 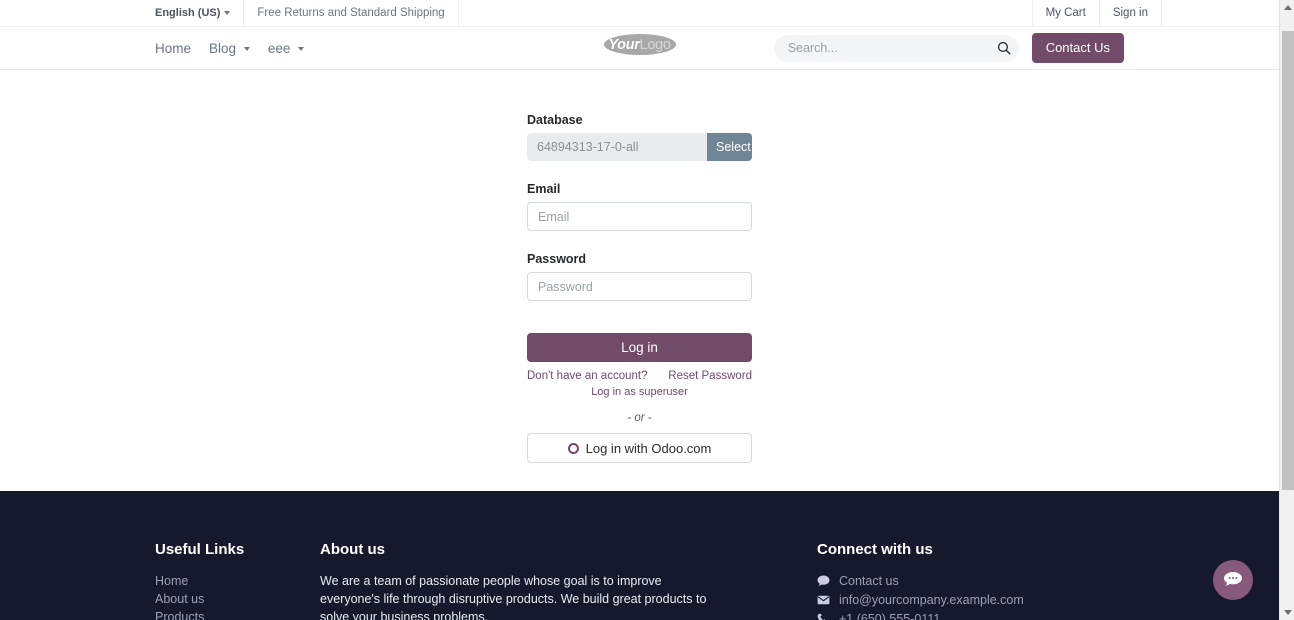 I want to click on superuser-link: Log in as superuser, so click(x=639, y=392).